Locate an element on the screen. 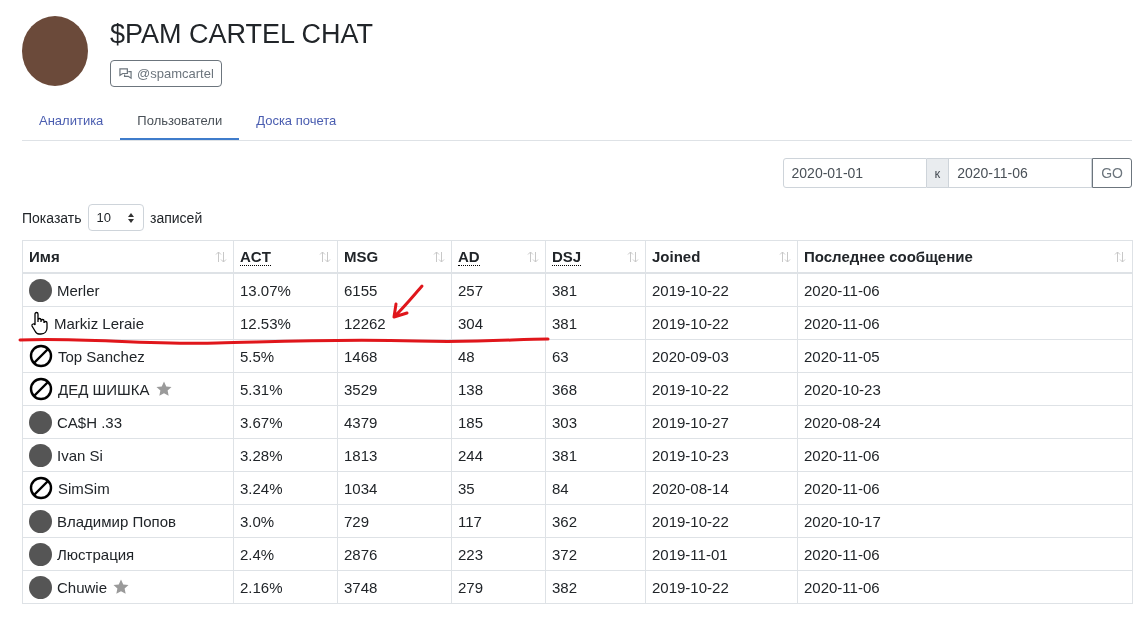 The image size is (1139, 626). table-cell: 2019-10-27 is located at coordinates (721, 422).